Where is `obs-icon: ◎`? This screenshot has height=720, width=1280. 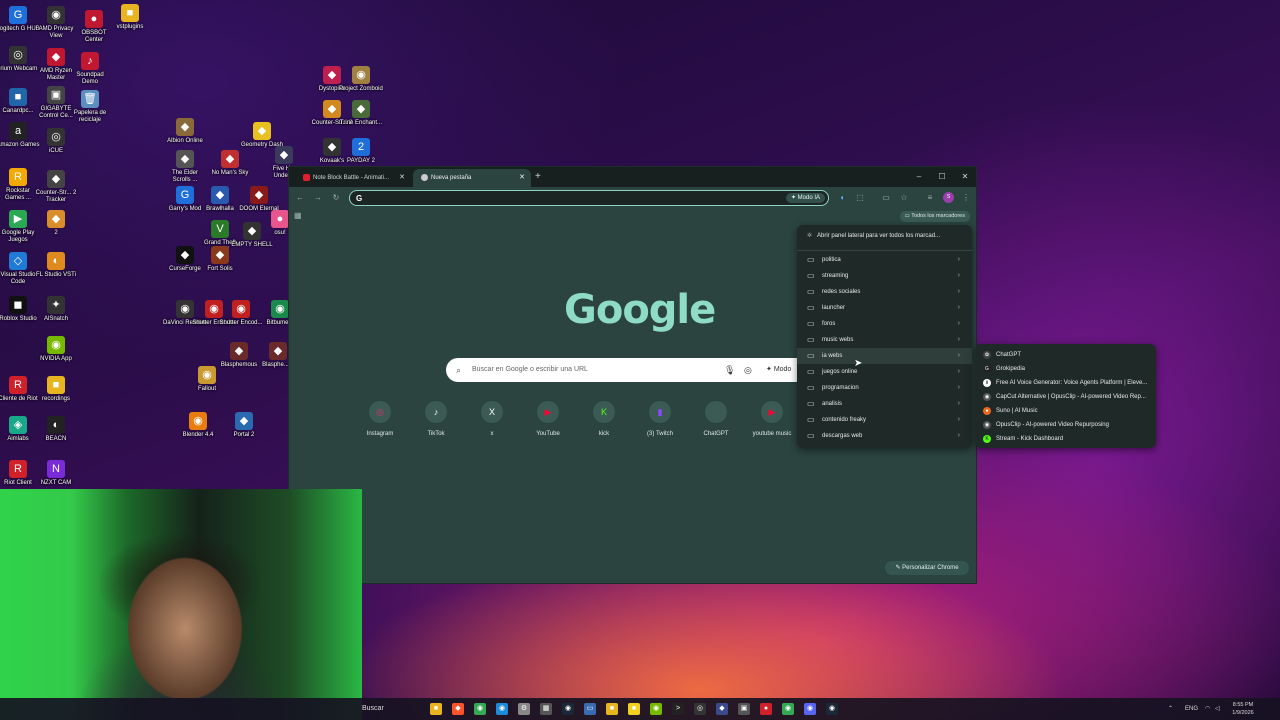
obs-icon: ◎ is located at coordinates (700, 709).